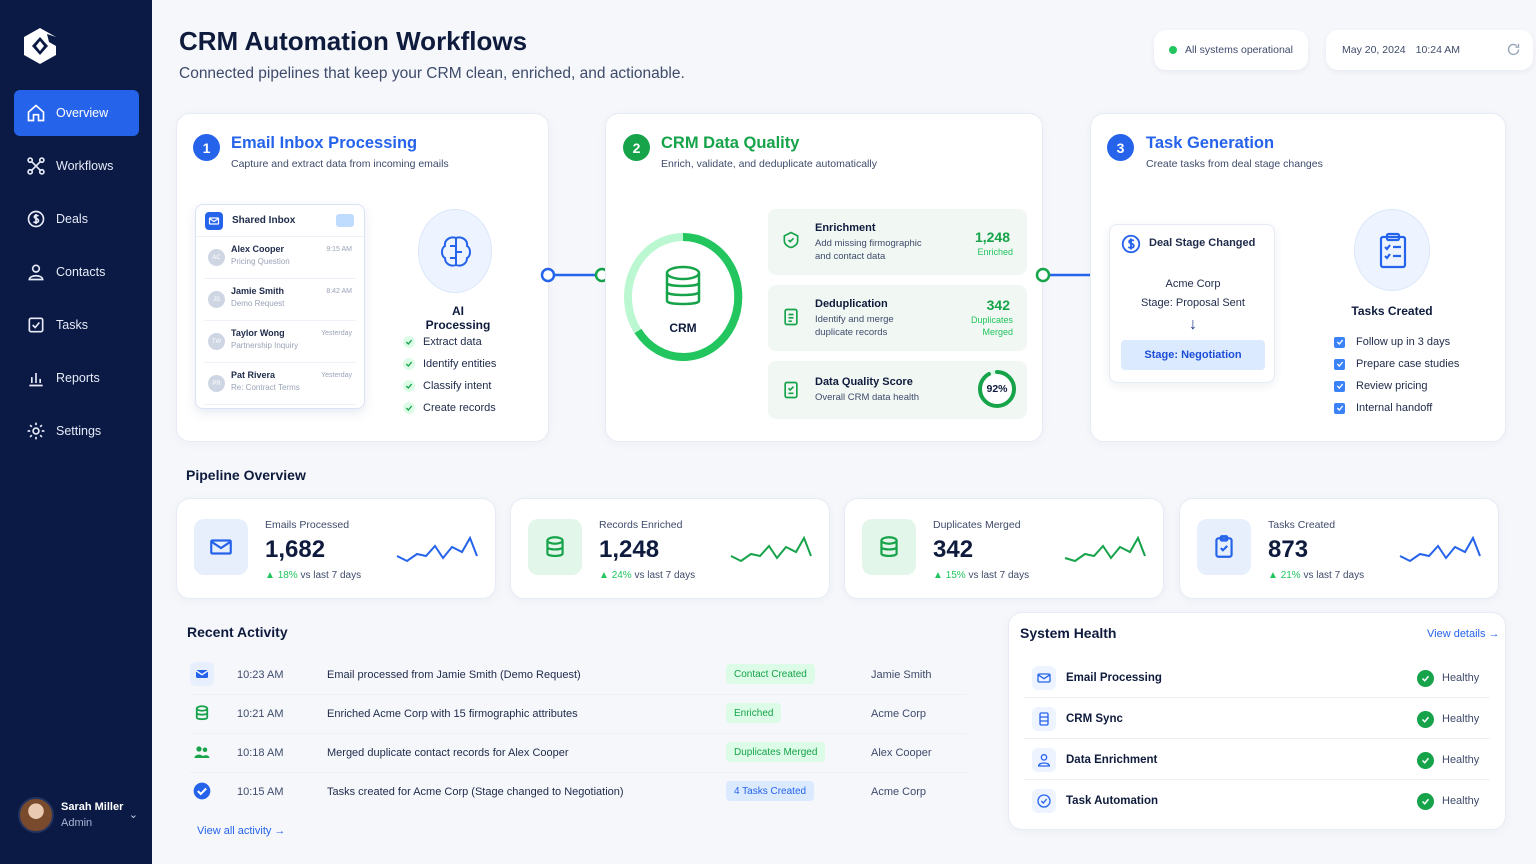 This screenshot has width=1536, height=864. What do you see at coordinates (409, 408) in the screenshot?
I see `check-icon` at bounding box center [409, 408].